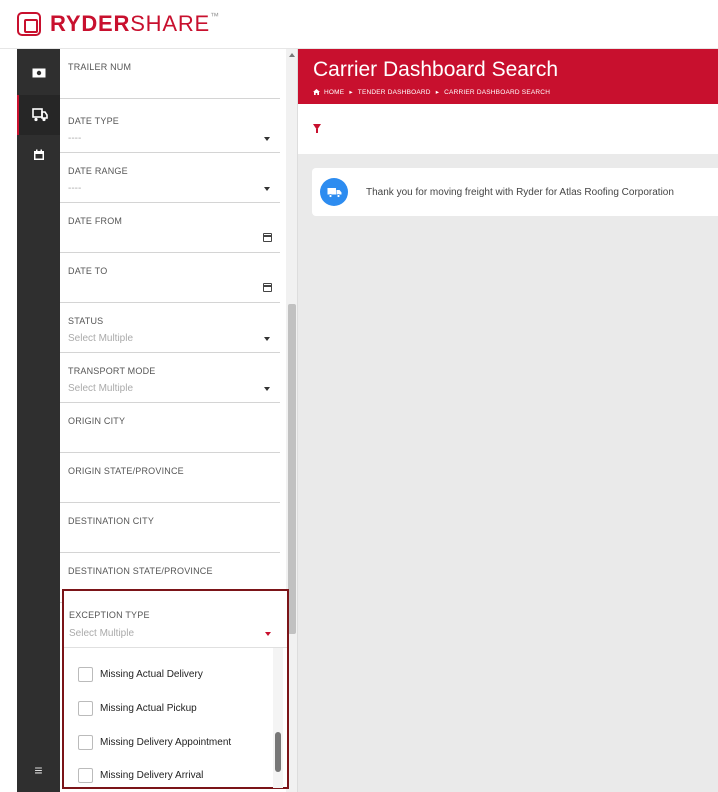 The image size is (718, 792). What do you see at coordinates (29, 24) in the screenshot?
I see `ryder-logo-icon` at bounding box center [29, 24].